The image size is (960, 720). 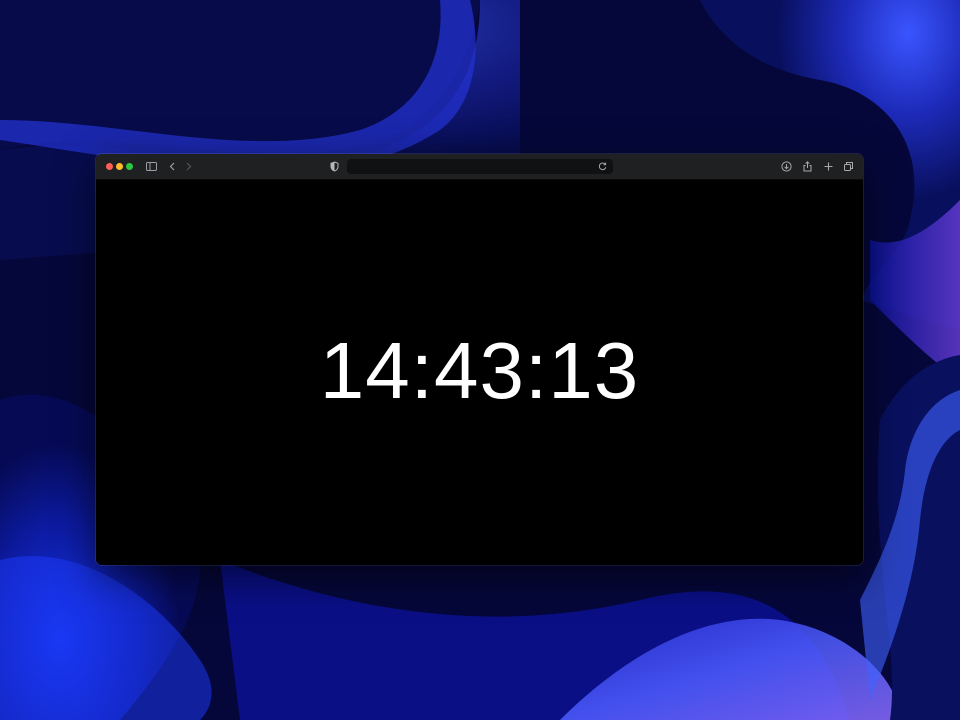 I want to click on chevron-right-icon, so click(x=188, y=166).